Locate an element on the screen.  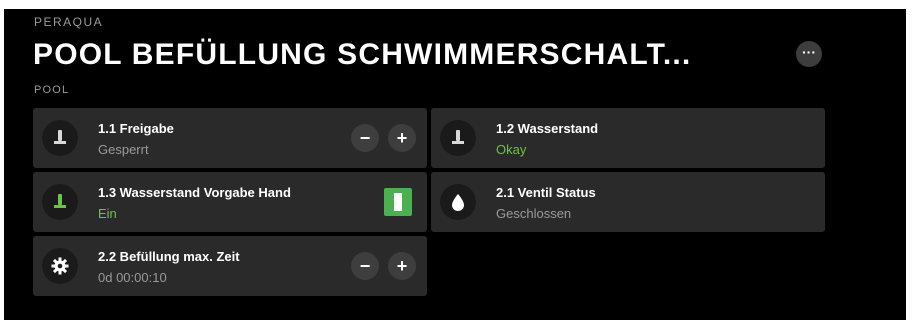
card-label: 2.2 Befüllung max. Zeit is located at coordinates (169, 256).